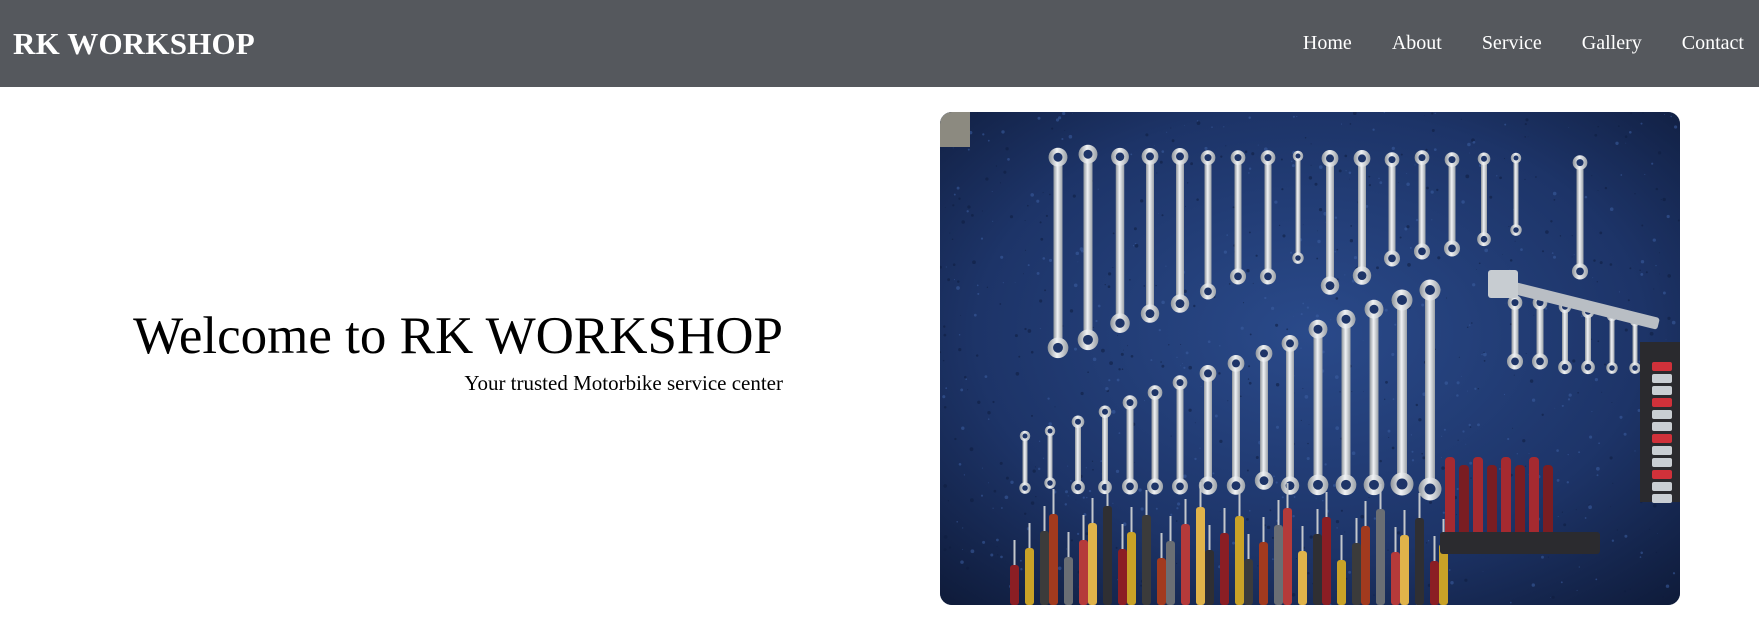 Image resolution: width=1759 pixels, height=638 pixels. Describe the element at coordinates (623, 383) in the screenshot. I see `hero-subtitle: Your trusted Motorbike service center` at that location.